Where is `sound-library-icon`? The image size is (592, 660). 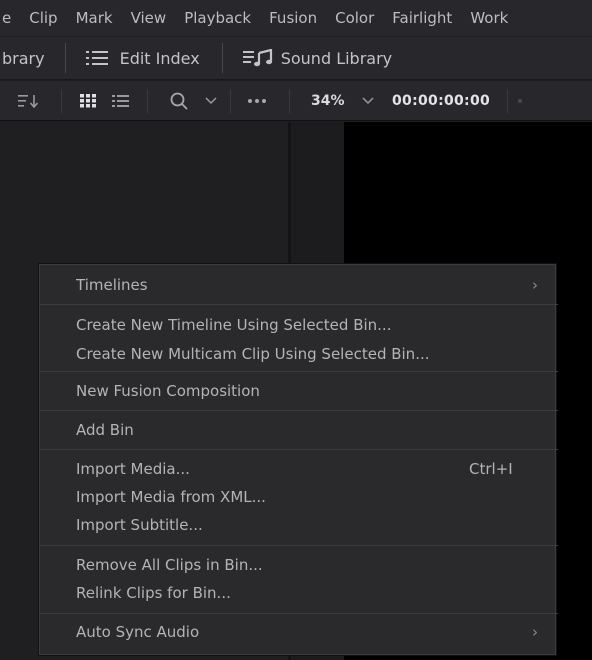
sound-library-icon is located at coordinates (257, 58).